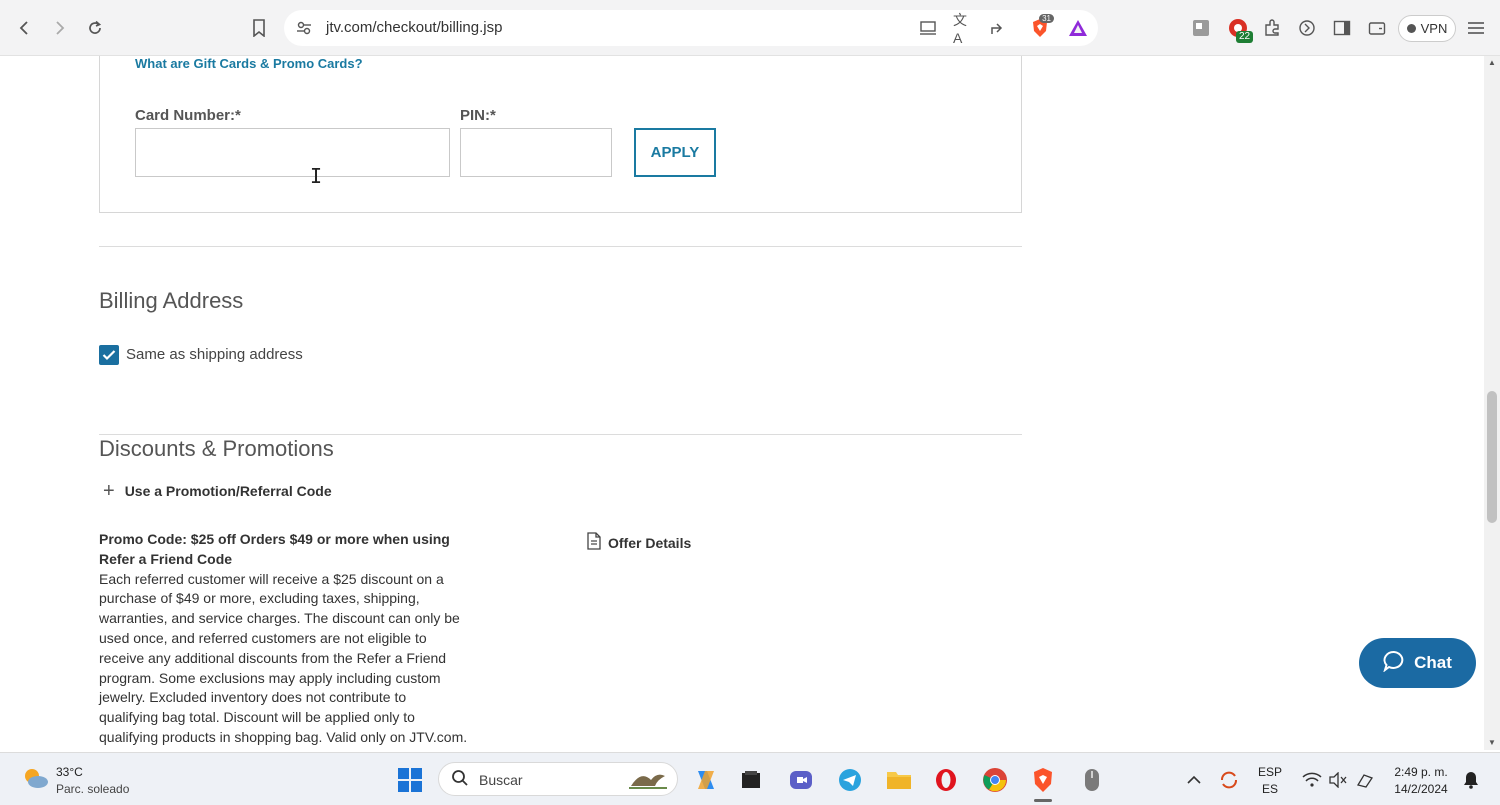 Image resolution: width=1500 pixels, height=805 pixels. Describe the element at coordinates (171, 300) in the screenshot. I see `billing-address-title: Billing Address` at that location.